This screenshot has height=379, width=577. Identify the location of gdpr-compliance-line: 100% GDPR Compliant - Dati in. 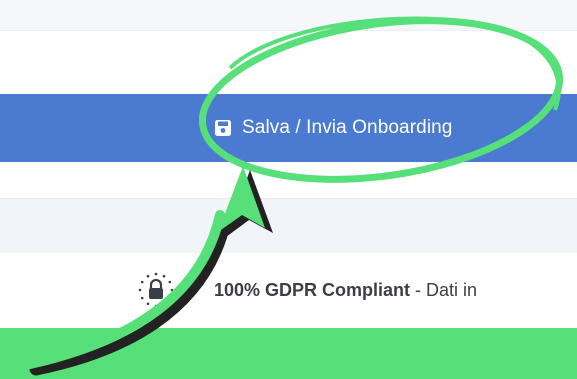
(306, 290).